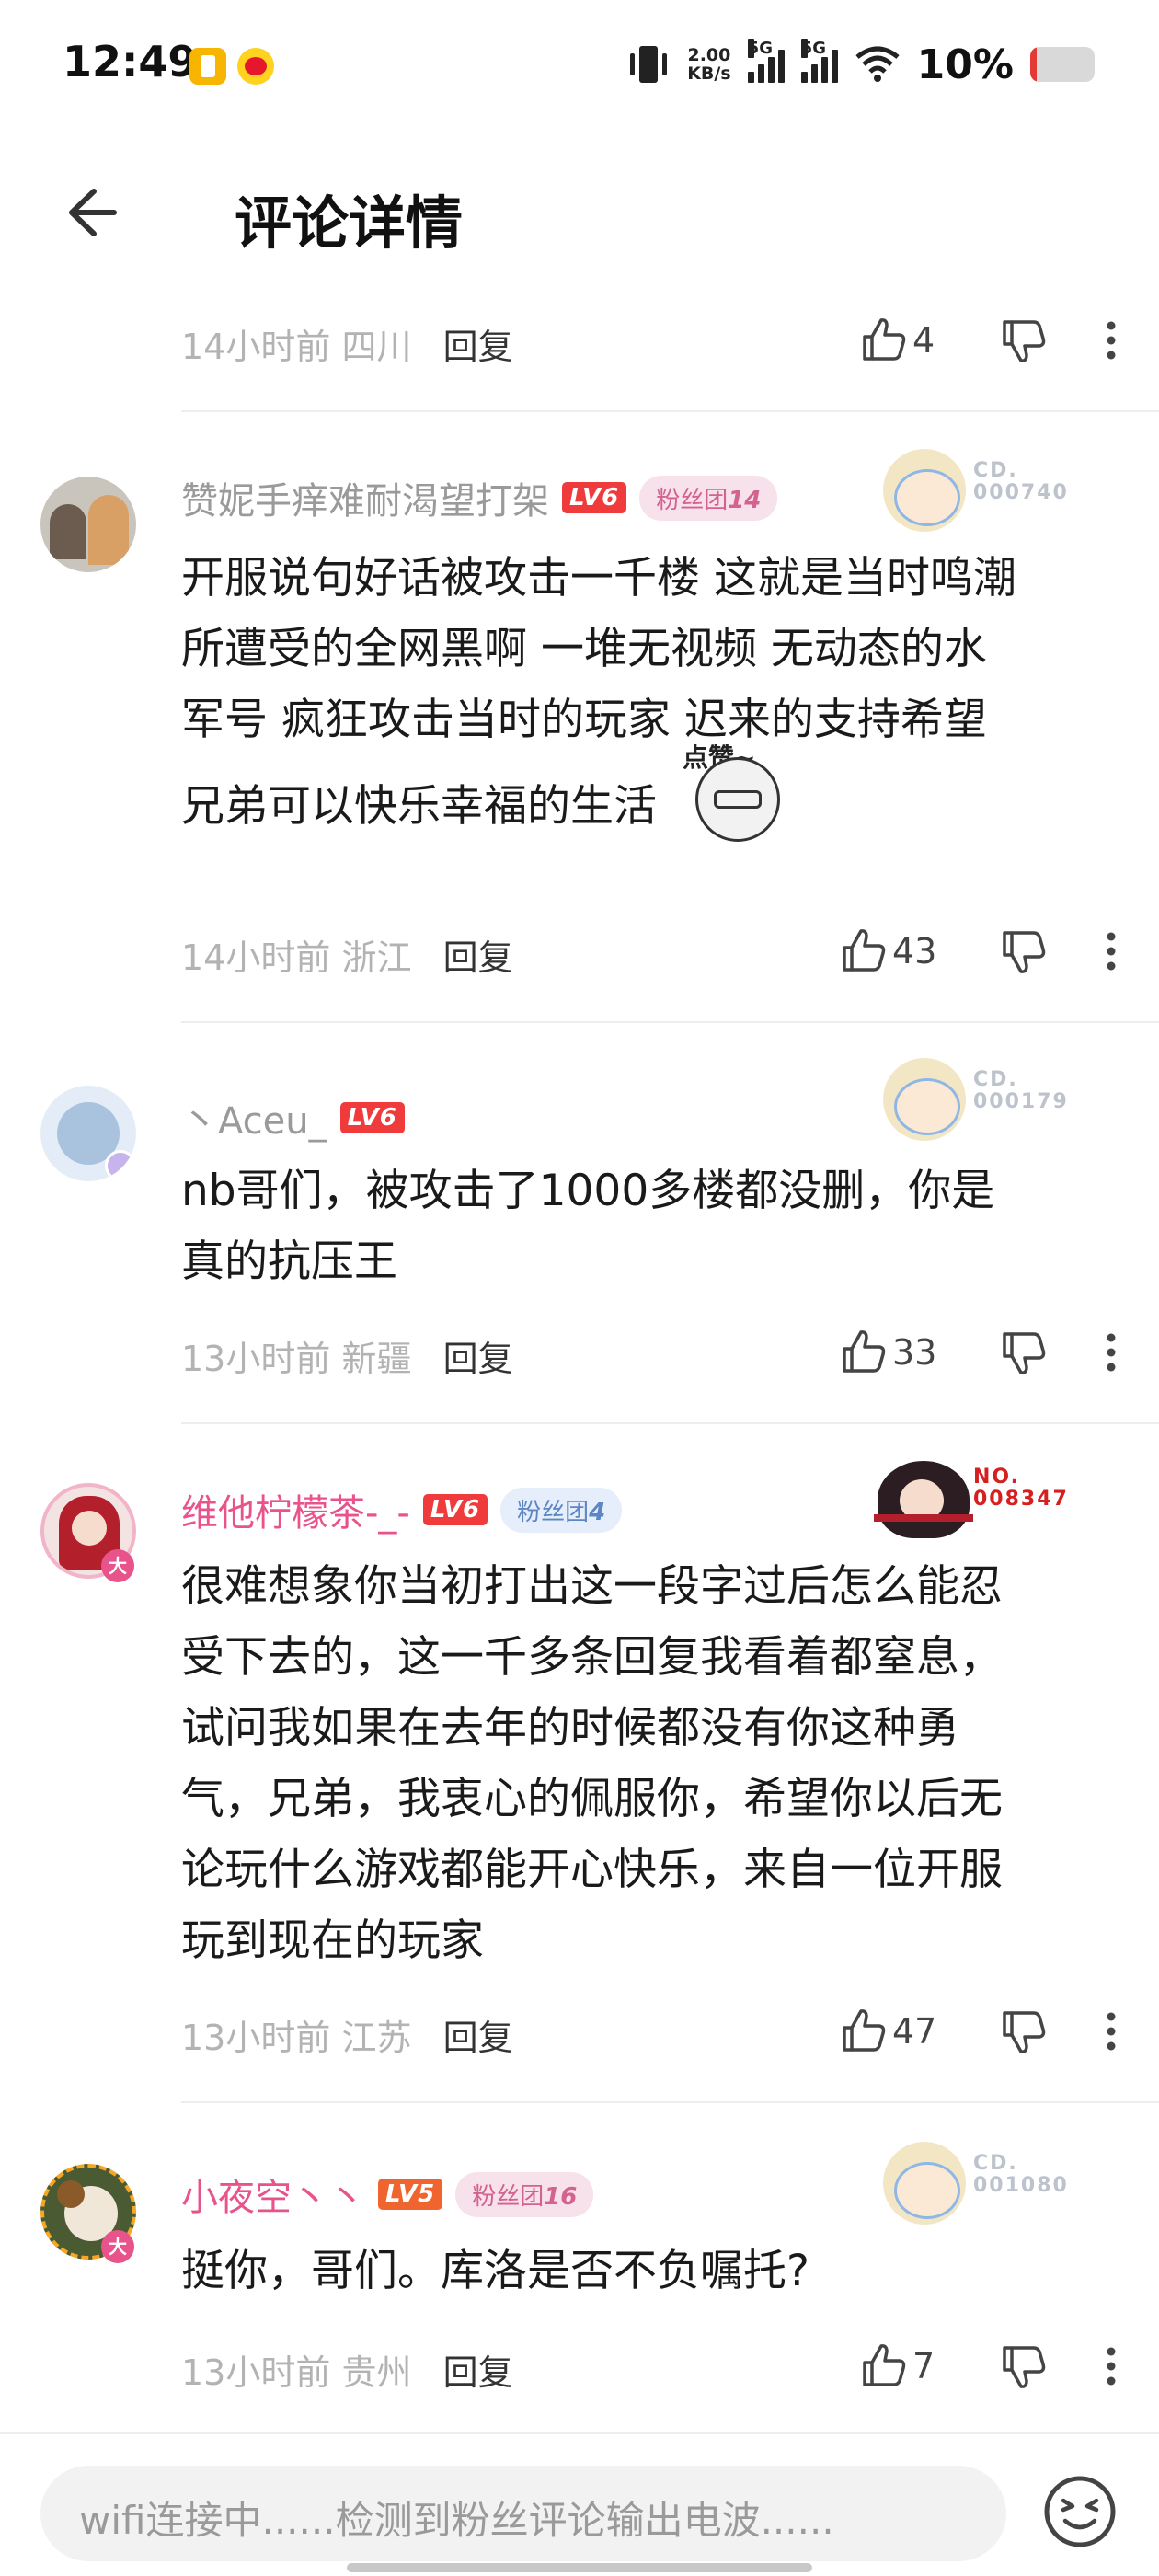 This screenshot has height=2576, width=1159. Describe the element at coordinates (598, 578) in the screenshot. I see `comment-line: 开服说句好话被攻击一千楼 这就是当时鸣潮` at that location.